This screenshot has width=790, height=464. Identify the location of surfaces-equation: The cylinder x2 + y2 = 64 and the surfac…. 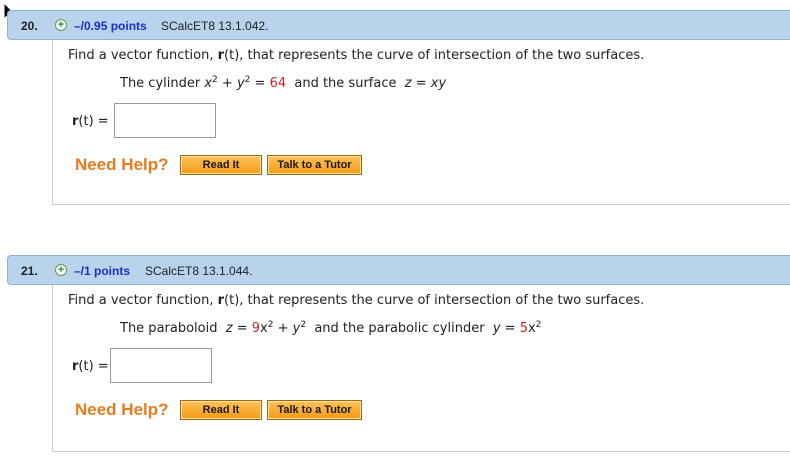
(283, 83).